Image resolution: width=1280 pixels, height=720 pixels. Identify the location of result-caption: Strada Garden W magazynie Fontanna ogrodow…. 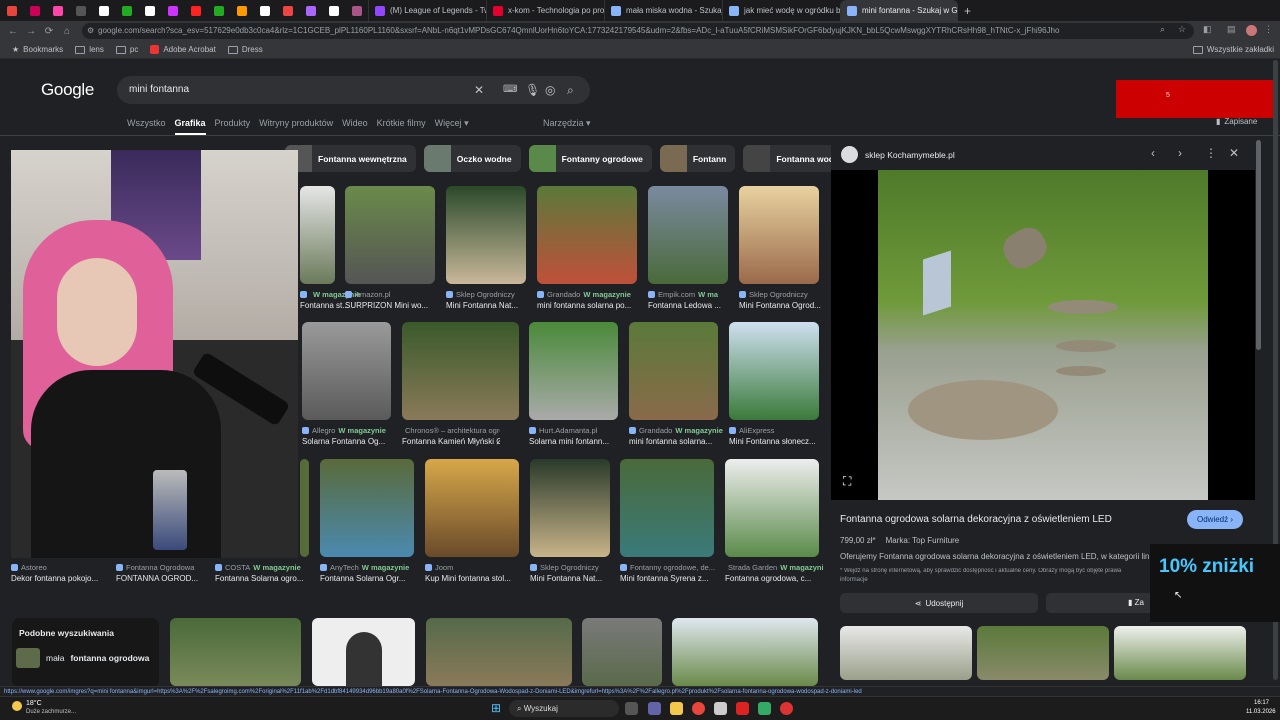
(774, 573).